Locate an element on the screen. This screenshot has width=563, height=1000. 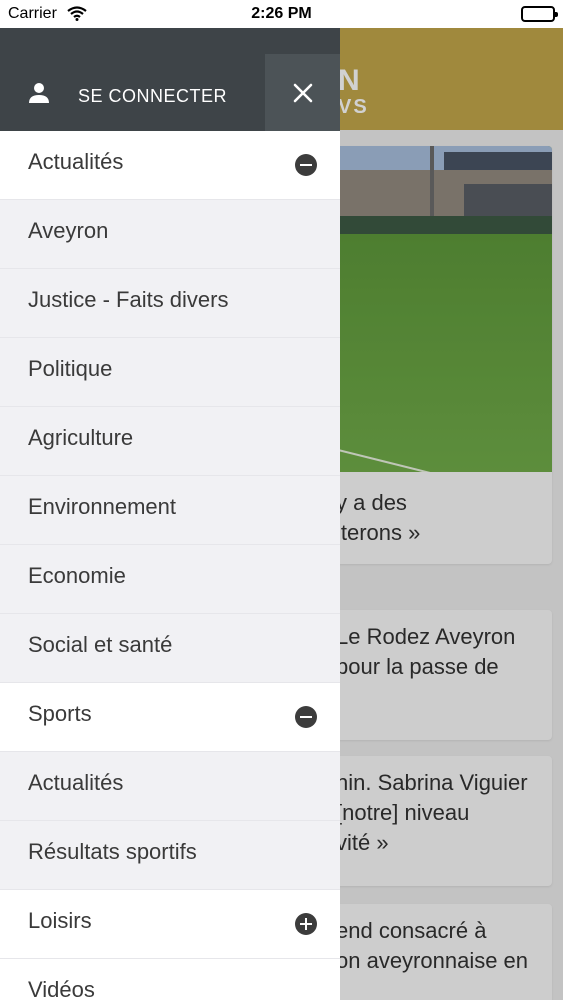
close-drawer-button is located at coordinates (302, 92).